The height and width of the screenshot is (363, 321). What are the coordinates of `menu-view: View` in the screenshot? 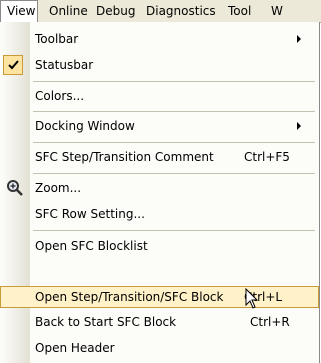 It's located at (19, 11).